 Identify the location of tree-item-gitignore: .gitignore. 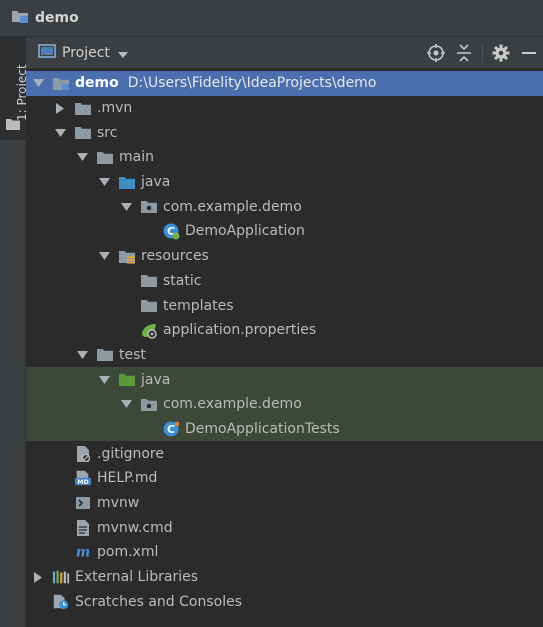
(284, 453).